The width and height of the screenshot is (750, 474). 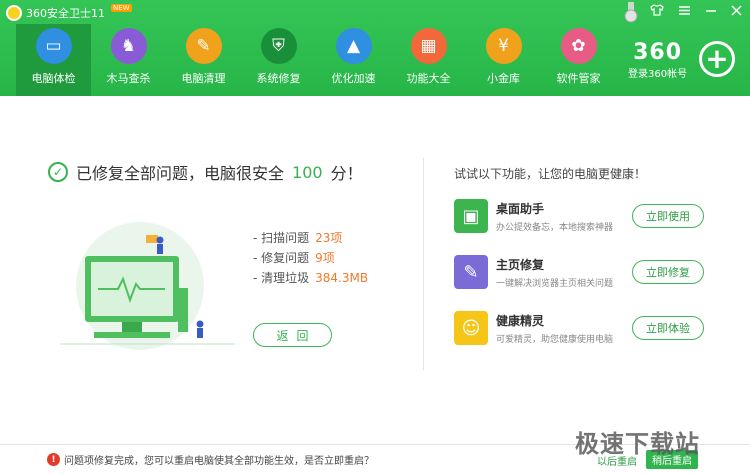 I want to click on wrench-icon: ✎, so click(x=471, y=272).